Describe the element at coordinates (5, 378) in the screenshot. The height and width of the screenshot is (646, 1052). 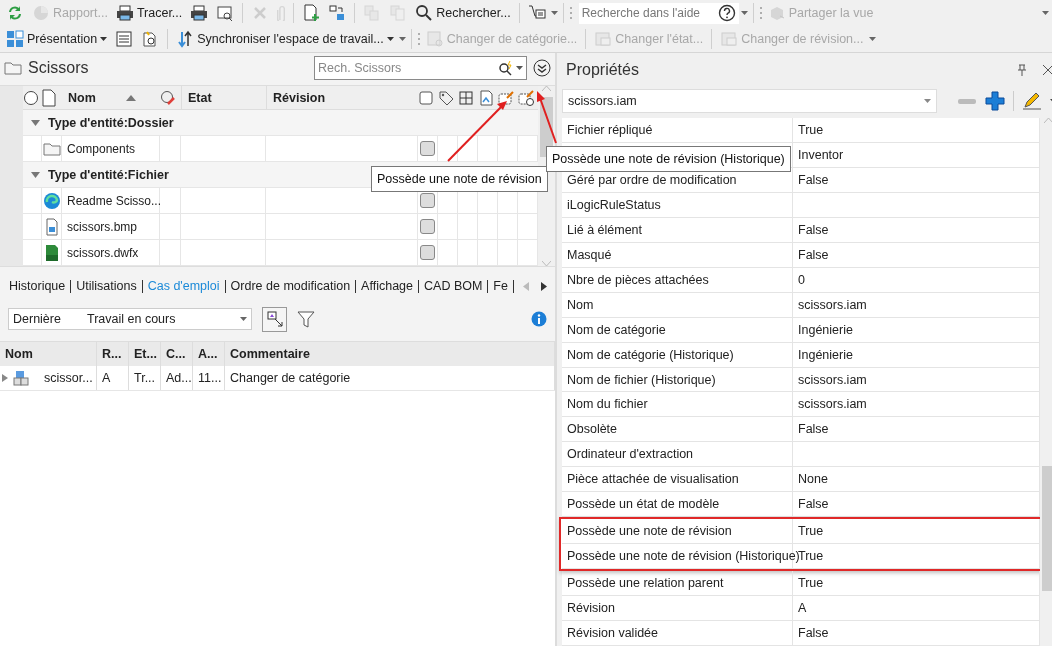
I see `collapsed-triangle-icon` at that location.